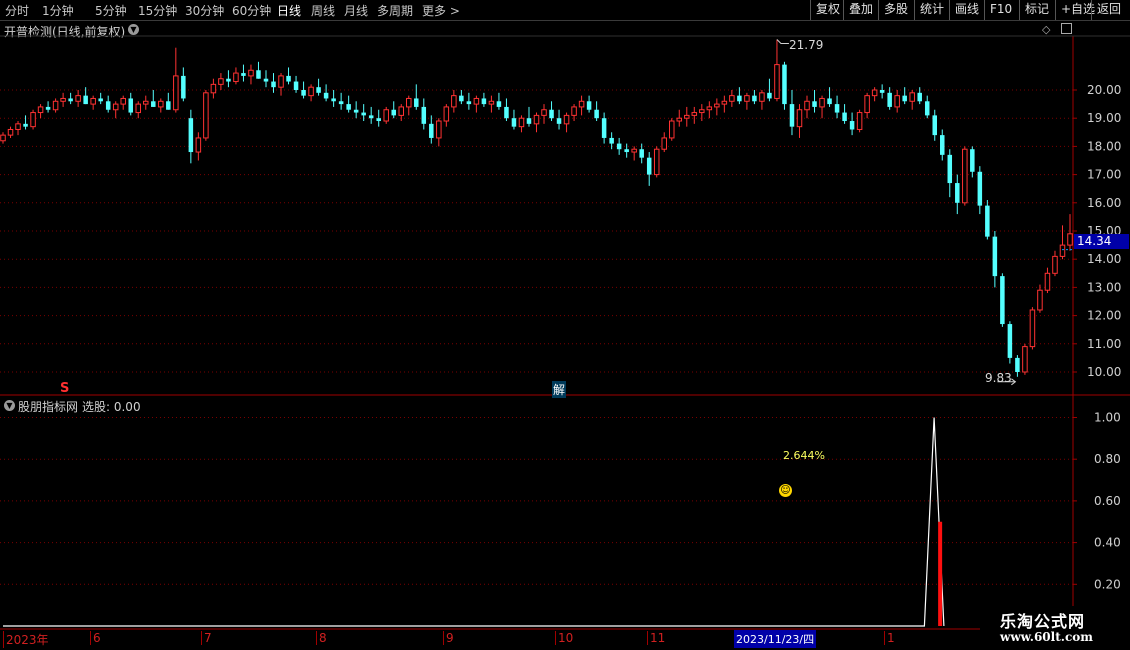 The image size is (1130, 650). I want to click on price-axis-label: 19.00, so click(1104, 118).